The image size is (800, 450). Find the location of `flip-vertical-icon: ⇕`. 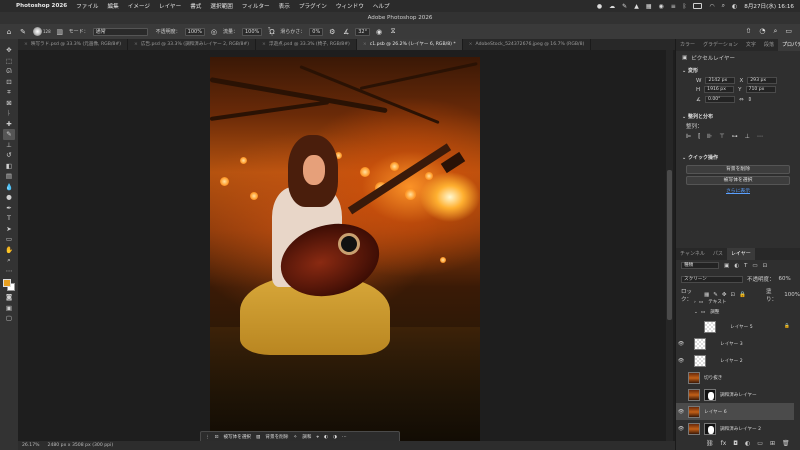

flip-vertical-icon: ⇕ is located at coordinates (750, 100).